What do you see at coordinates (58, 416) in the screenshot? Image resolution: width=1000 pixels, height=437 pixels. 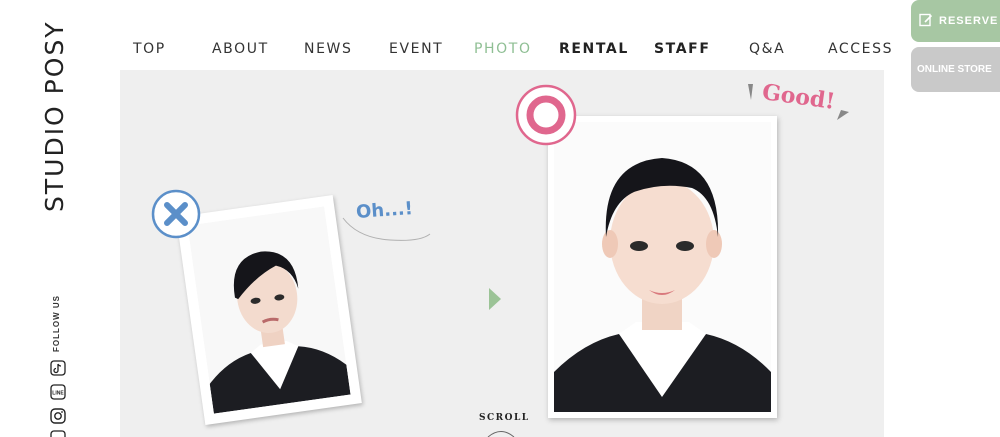 I see `instagram-icon` at bounding box center [58, 416].